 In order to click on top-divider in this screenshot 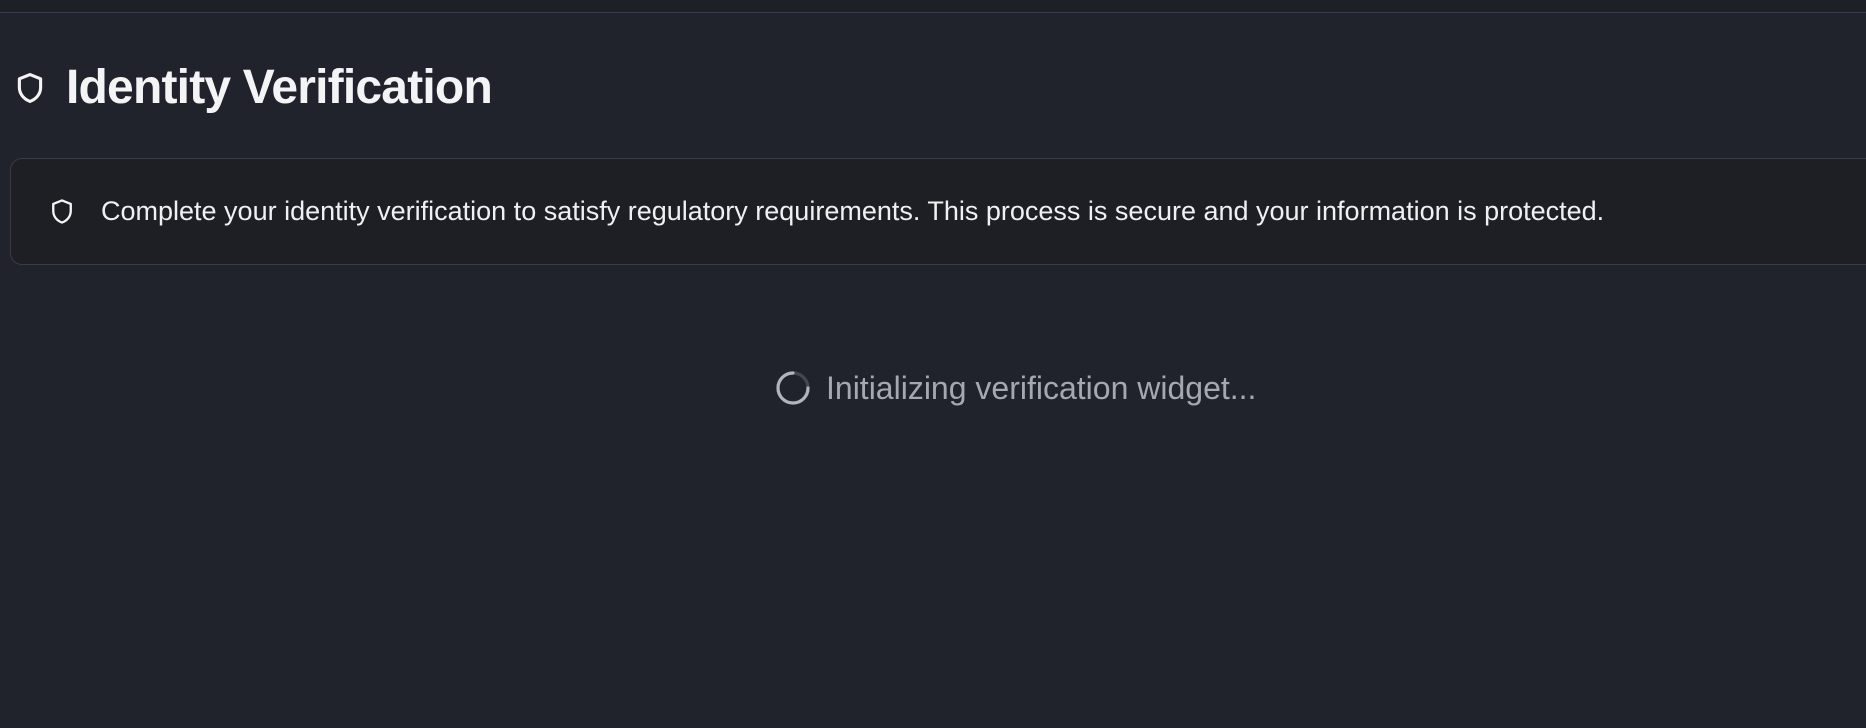, I will do `click(933, 6)`.